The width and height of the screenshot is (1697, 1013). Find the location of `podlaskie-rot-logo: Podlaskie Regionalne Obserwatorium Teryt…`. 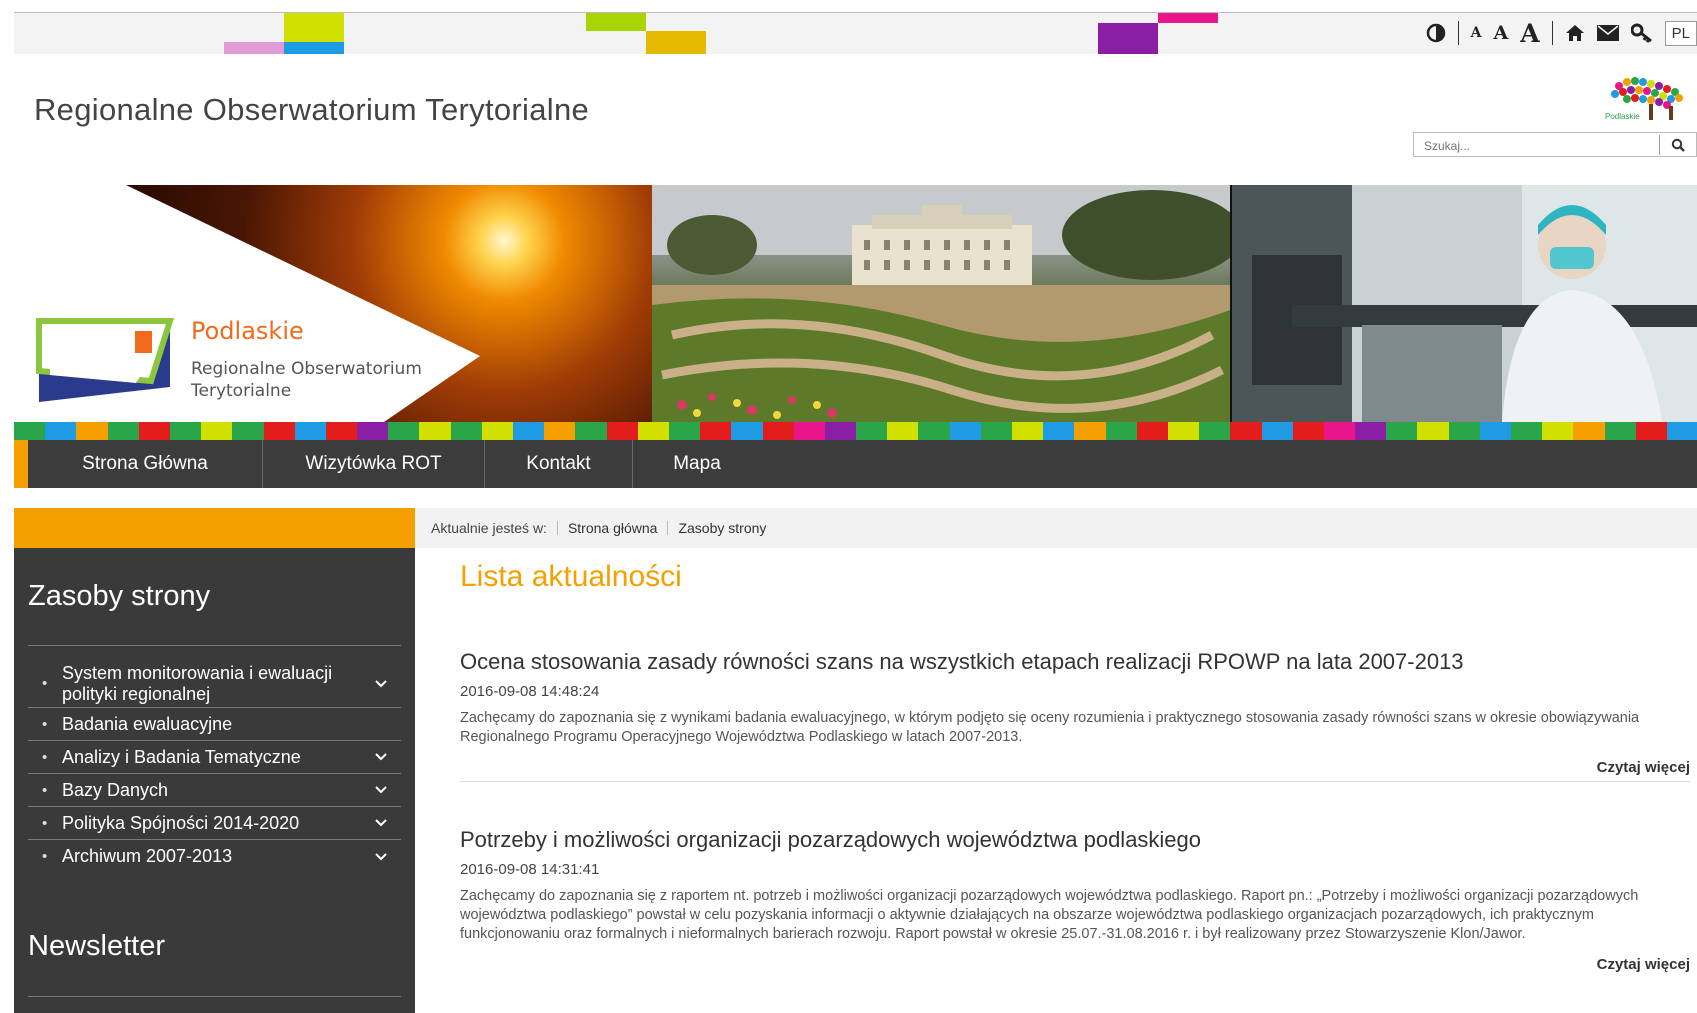

podlaskie-rot-logo: Podlaskie Regionalne Obserwatorium Teryt… is located at coordinates (246, 361).